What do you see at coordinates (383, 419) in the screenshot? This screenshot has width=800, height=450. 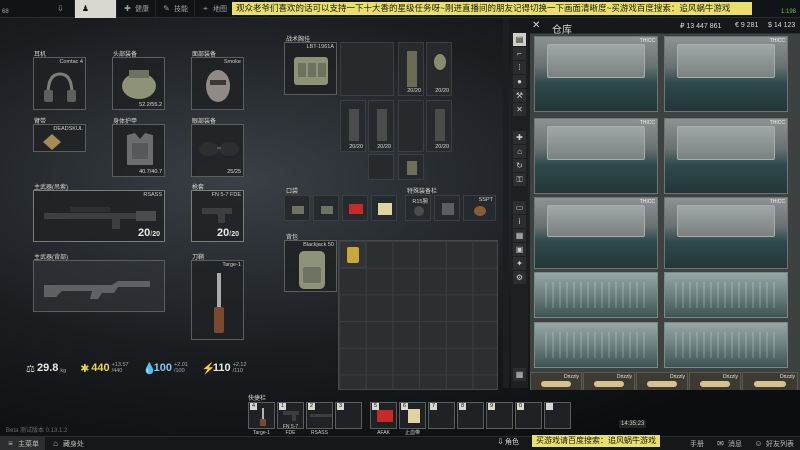 I see `hotbar-slot: 5 AFAK` at bounding box center [383, 419].